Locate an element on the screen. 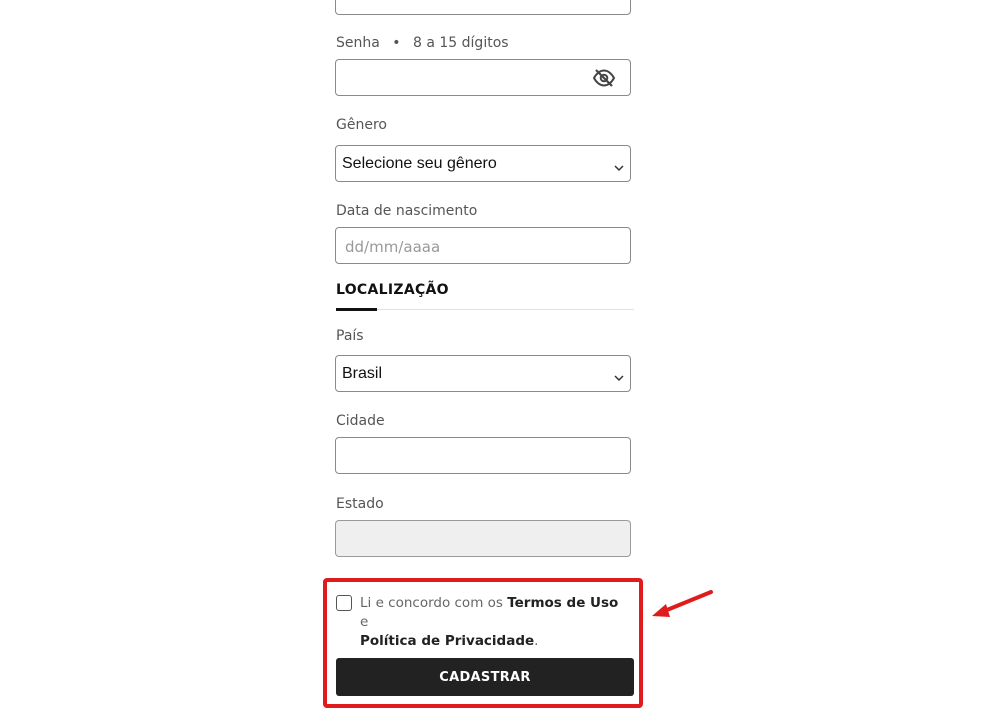 This screenshot has width=984, height=712. country-selected-value: Brasil is located at coordinates (362, 373).